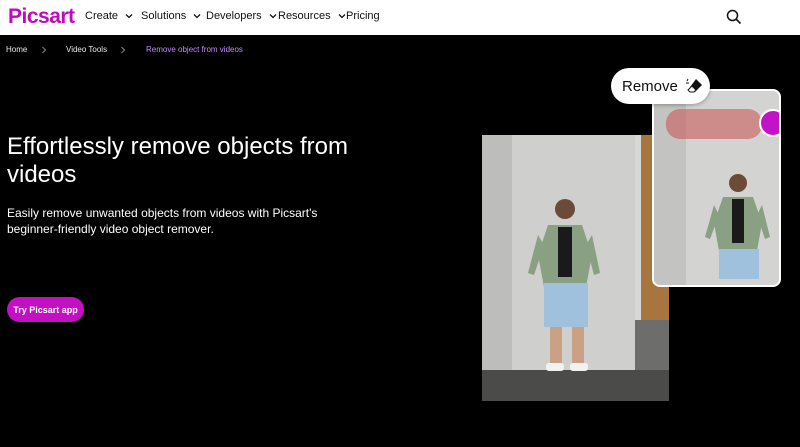 This screenshot has width=800, height=447. What do you see at coordinates (194, 49) in the screenshot?
I see `breadcrumb-current: Remove object from videos` at bounding box center [194, 49].